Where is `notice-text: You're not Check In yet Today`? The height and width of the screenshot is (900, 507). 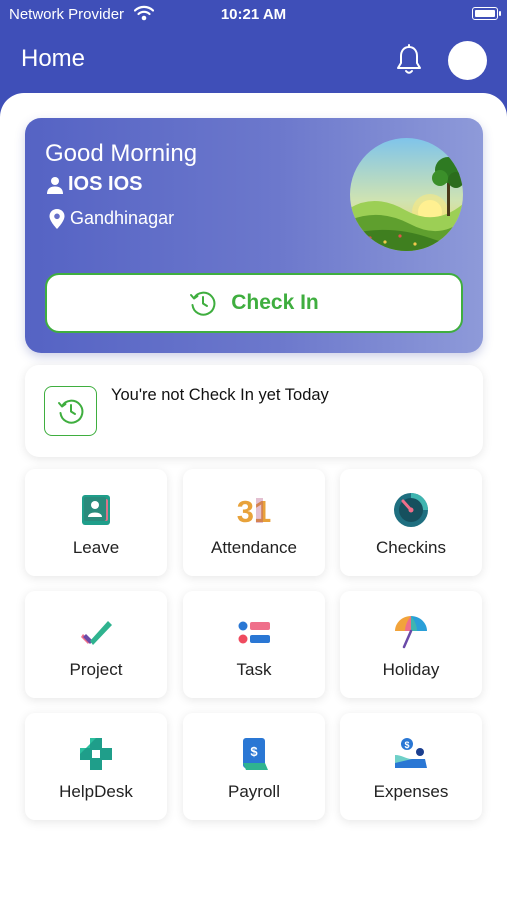
notice-text: You're not Check In yet Today is located at coordinates (220, 395).